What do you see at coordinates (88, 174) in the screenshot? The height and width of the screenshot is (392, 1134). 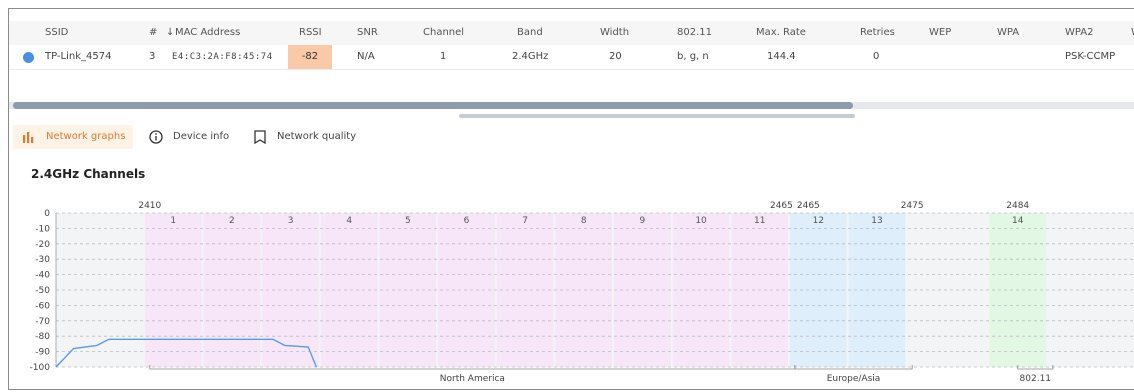 I see `chart-title: 2.4GHz Channels` at bounding box center [88, 174].